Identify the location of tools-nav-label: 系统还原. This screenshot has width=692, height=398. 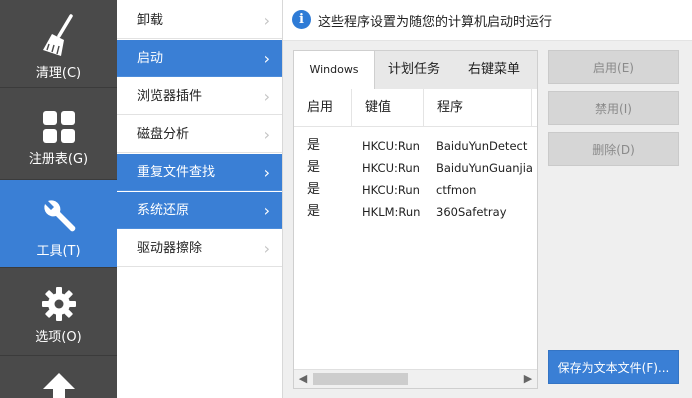
(163, 210).